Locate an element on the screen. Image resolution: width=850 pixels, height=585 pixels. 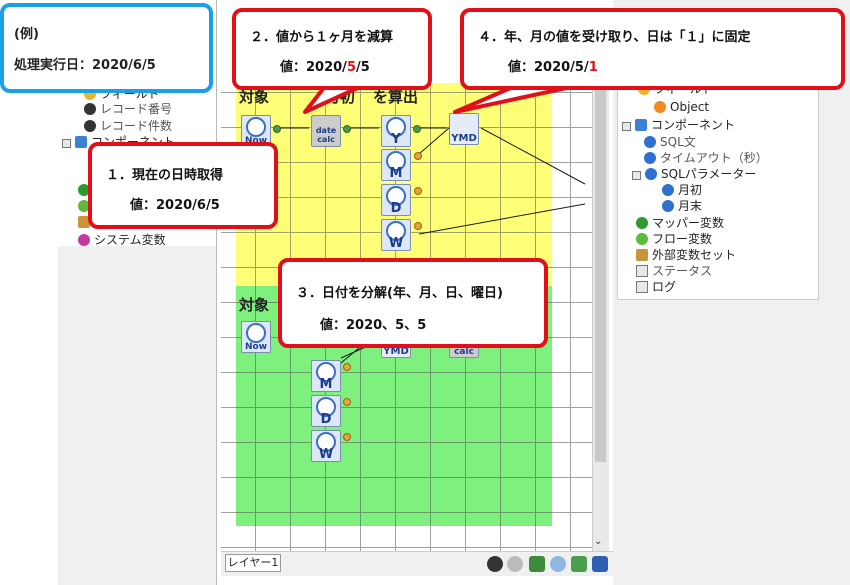
value-highlight: 1 is located at coordinates (593, 67).